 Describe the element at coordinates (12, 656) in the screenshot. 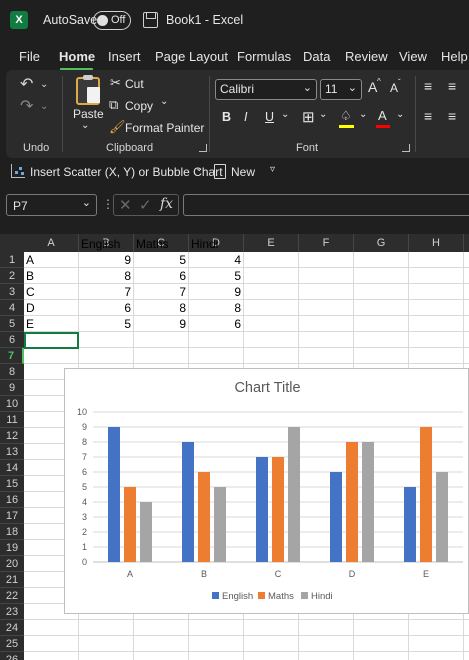

I see `row-header-26: 26` at that location.